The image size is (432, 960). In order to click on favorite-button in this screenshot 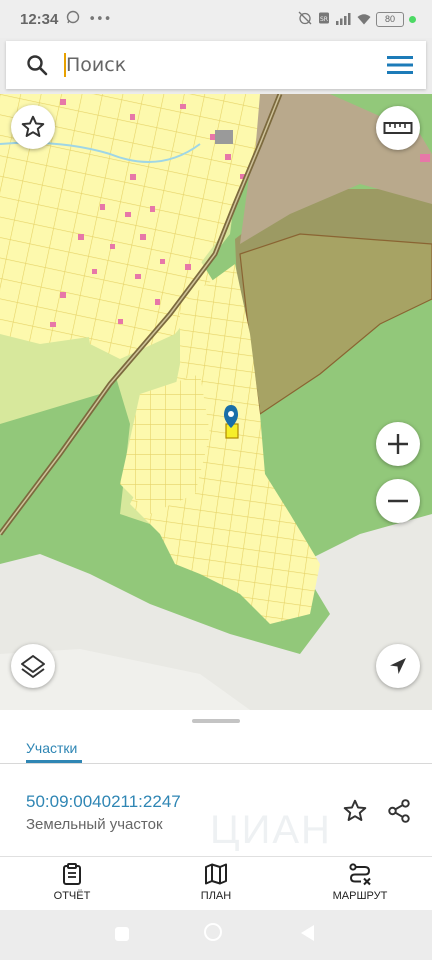, I will do `click(33, 127)`.